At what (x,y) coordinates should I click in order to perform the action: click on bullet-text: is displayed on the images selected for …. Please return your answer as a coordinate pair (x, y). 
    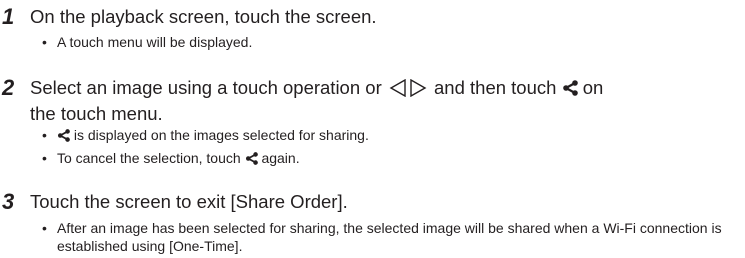
    Looking at the image, I should click on (221, 135).